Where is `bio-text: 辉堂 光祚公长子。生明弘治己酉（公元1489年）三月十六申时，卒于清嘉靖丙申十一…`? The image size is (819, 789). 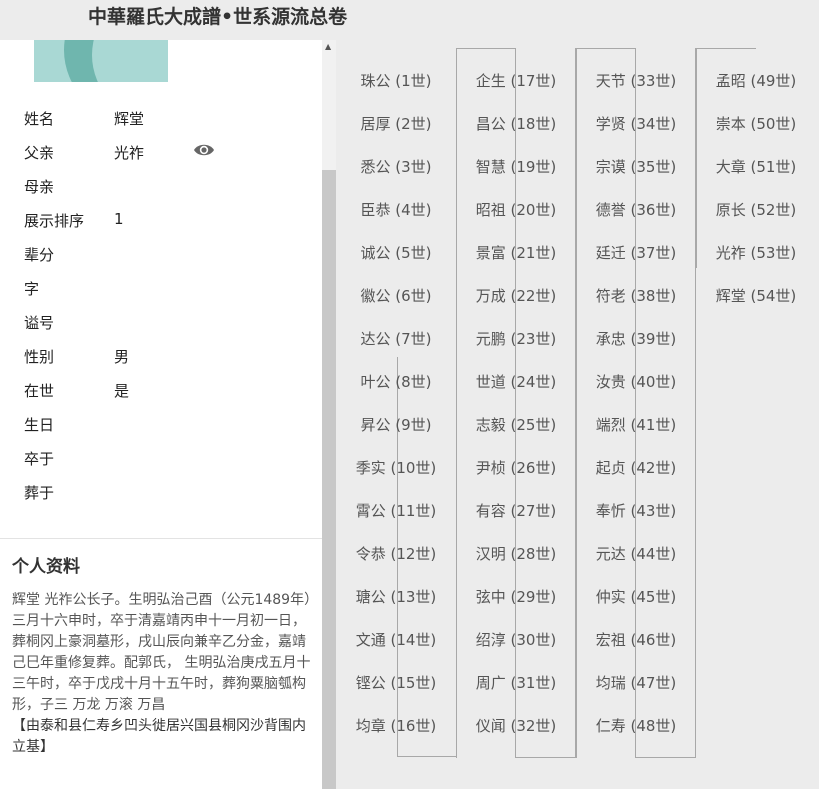 bio-text: 辉堂 光祚公长子。生明弘治己酉（公元1489年）三月十六申时，卒于清嘉靖丙申十一… is located at coordinates (163, 674).